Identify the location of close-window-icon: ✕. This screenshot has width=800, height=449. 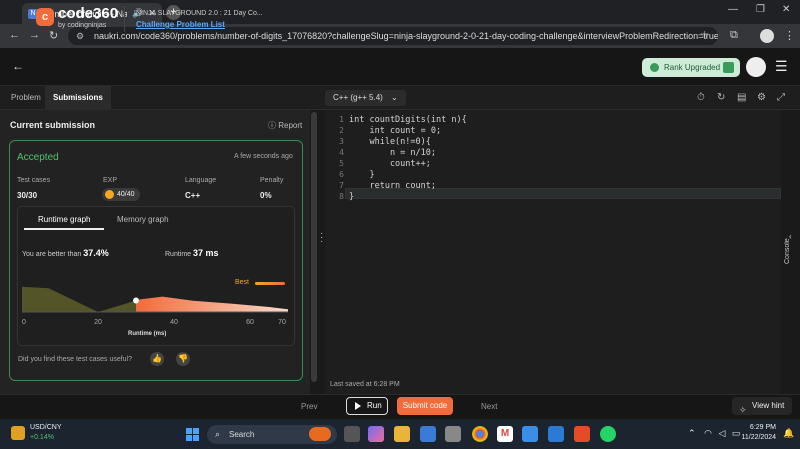
(786, 9).